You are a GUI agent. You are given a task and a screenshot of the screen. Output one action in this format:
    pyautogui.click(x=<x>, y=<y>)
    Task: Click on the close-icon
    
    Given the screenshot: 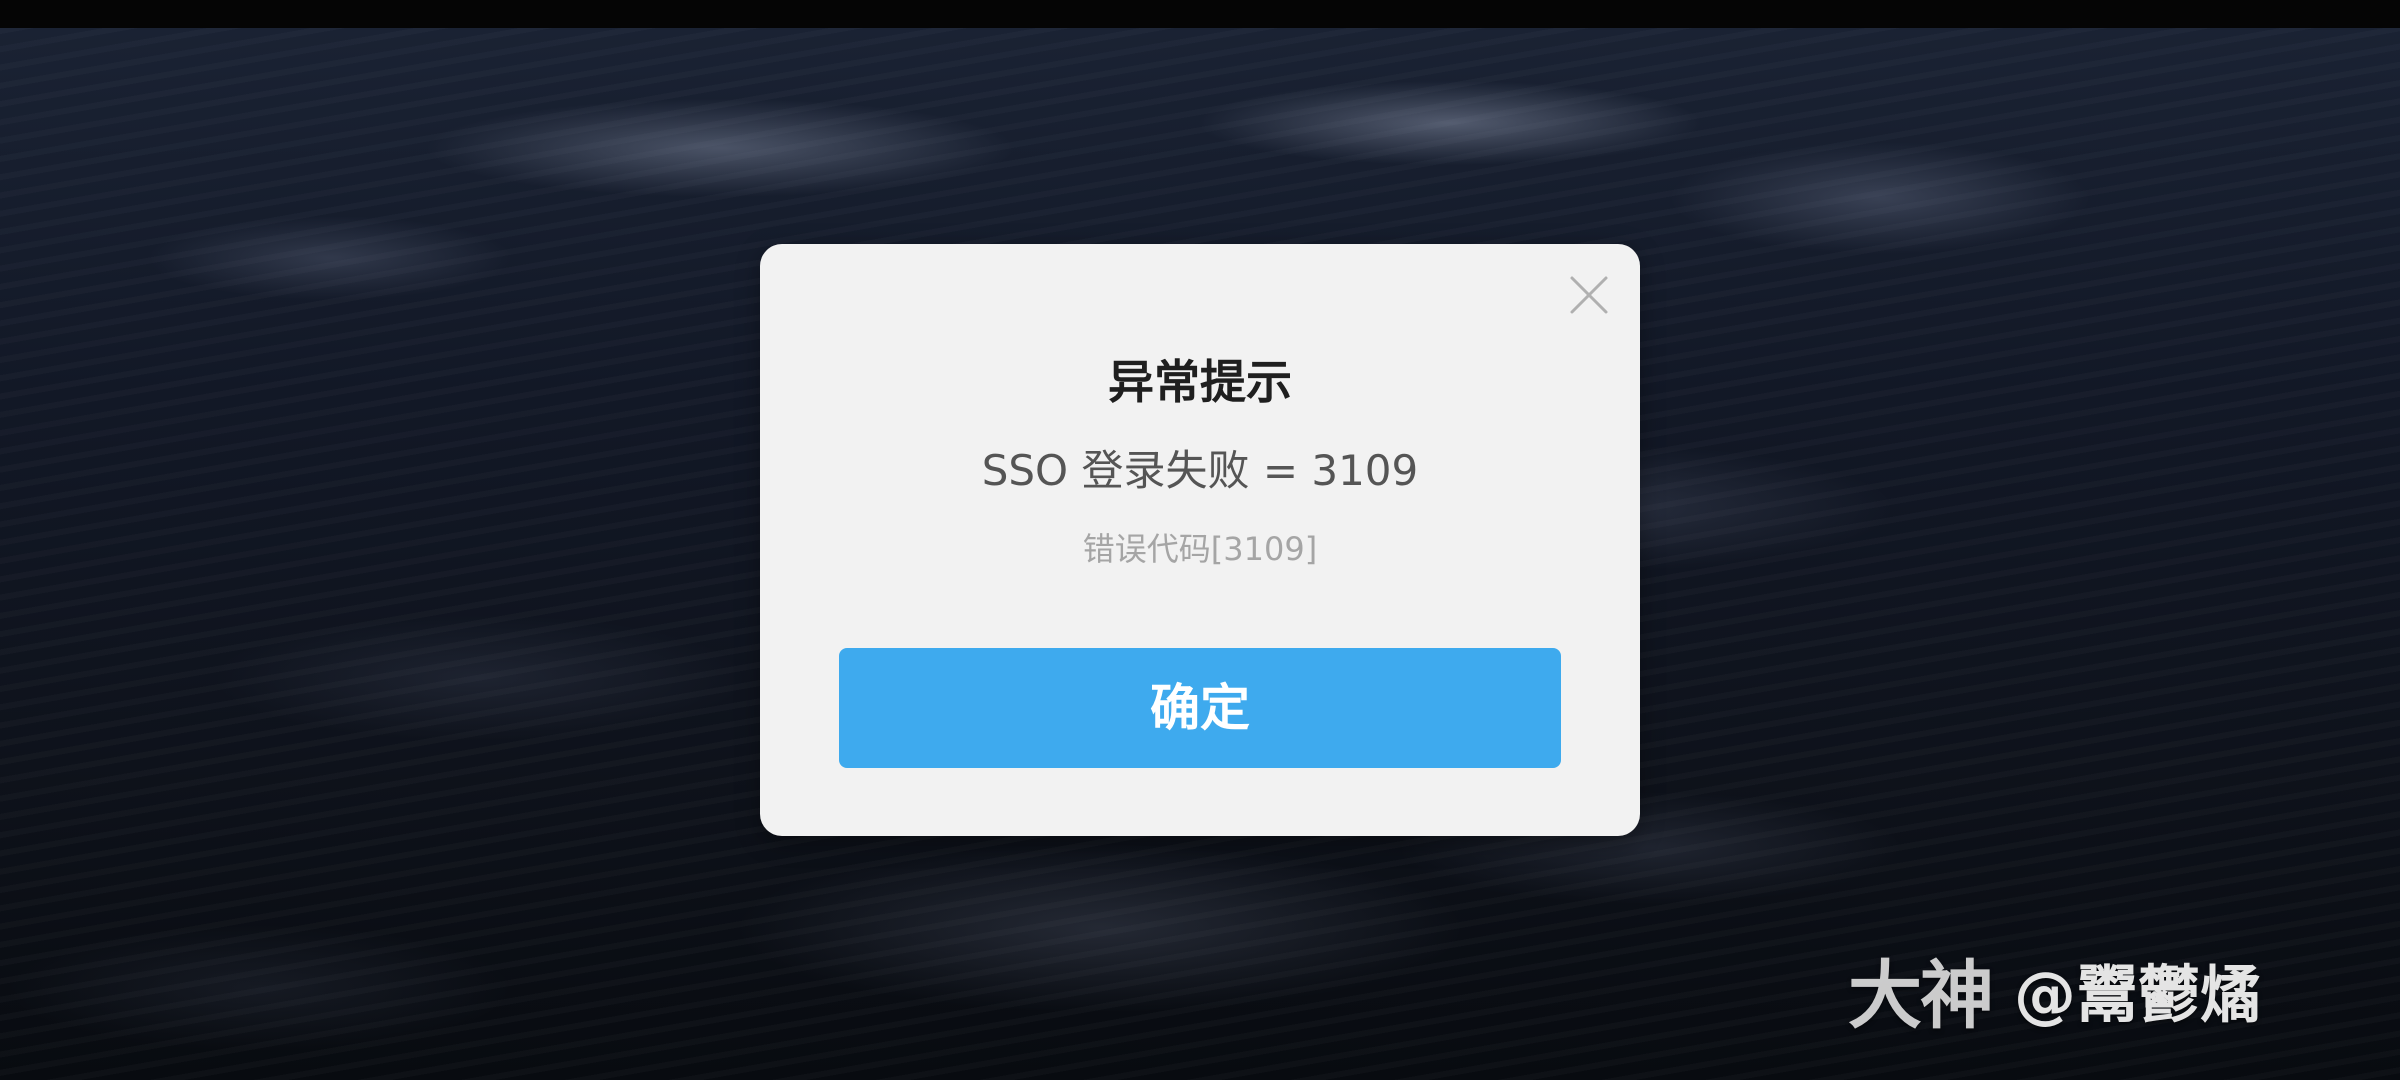 What is the action you would take?
    pyautogui.click(x=1589, y=295)
    